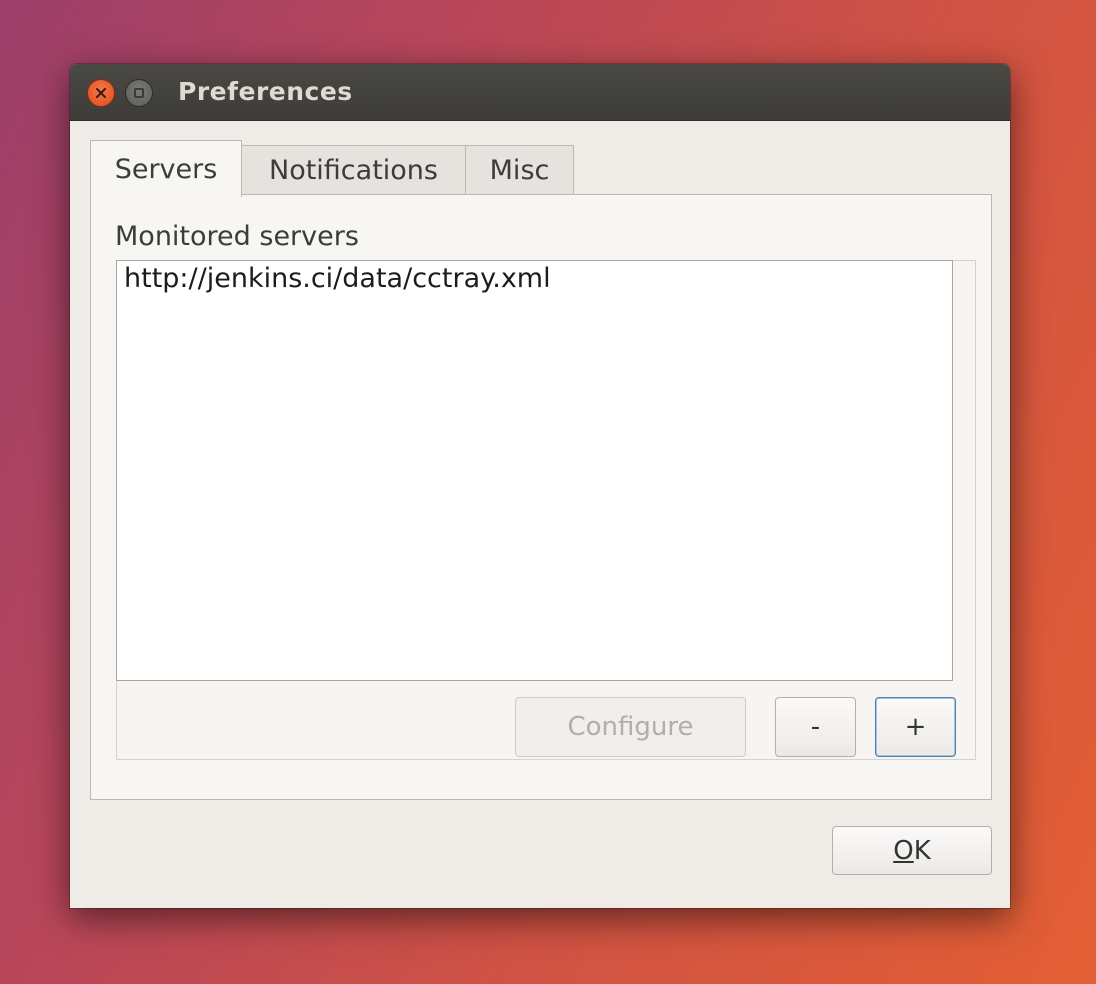 The image size is (1096, 984). What do you see at coordinates (337, 278) in the screenshot?
I see `server-list-item: http://jenkins.ci/data/cctray.xml` at bounding box center [337, 278].